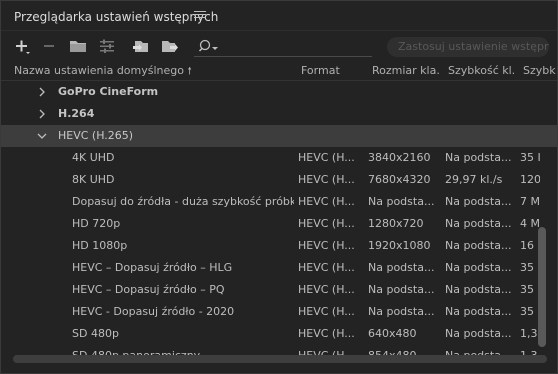  I want to click on preset-name: HD 720p, so click(96, 223).